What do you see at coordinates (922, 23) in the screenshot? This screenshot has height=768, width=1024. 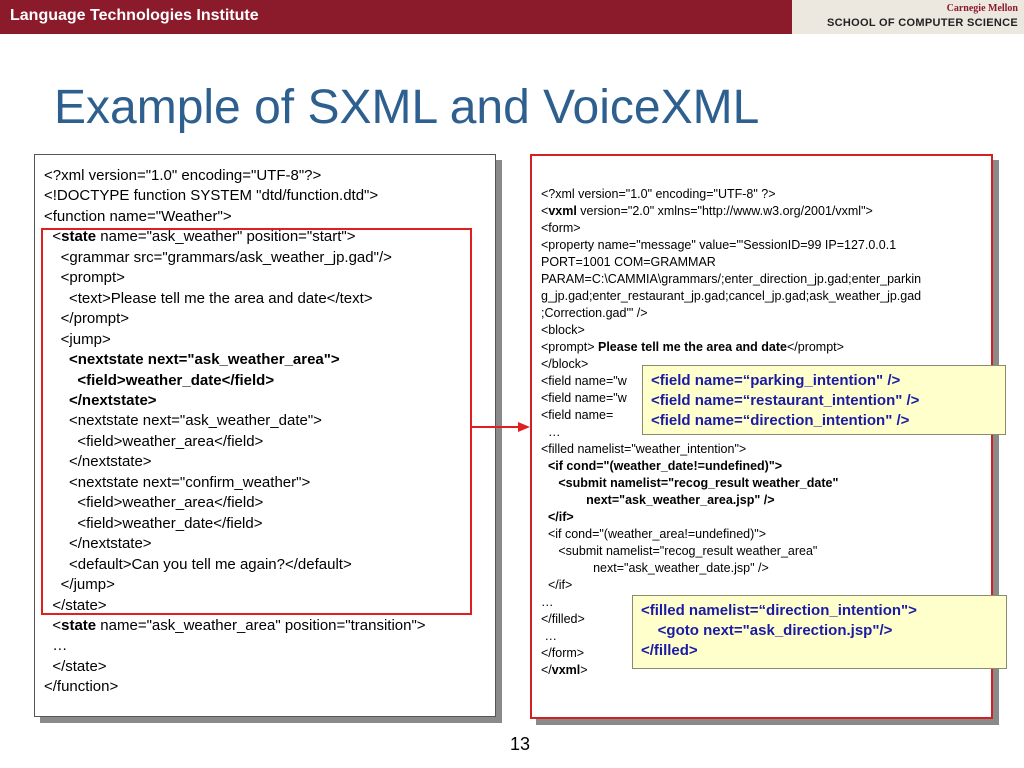 I see `school-name: SCHOOL OF COMPUTER SCIENCE` at bounding box center [922, 23].